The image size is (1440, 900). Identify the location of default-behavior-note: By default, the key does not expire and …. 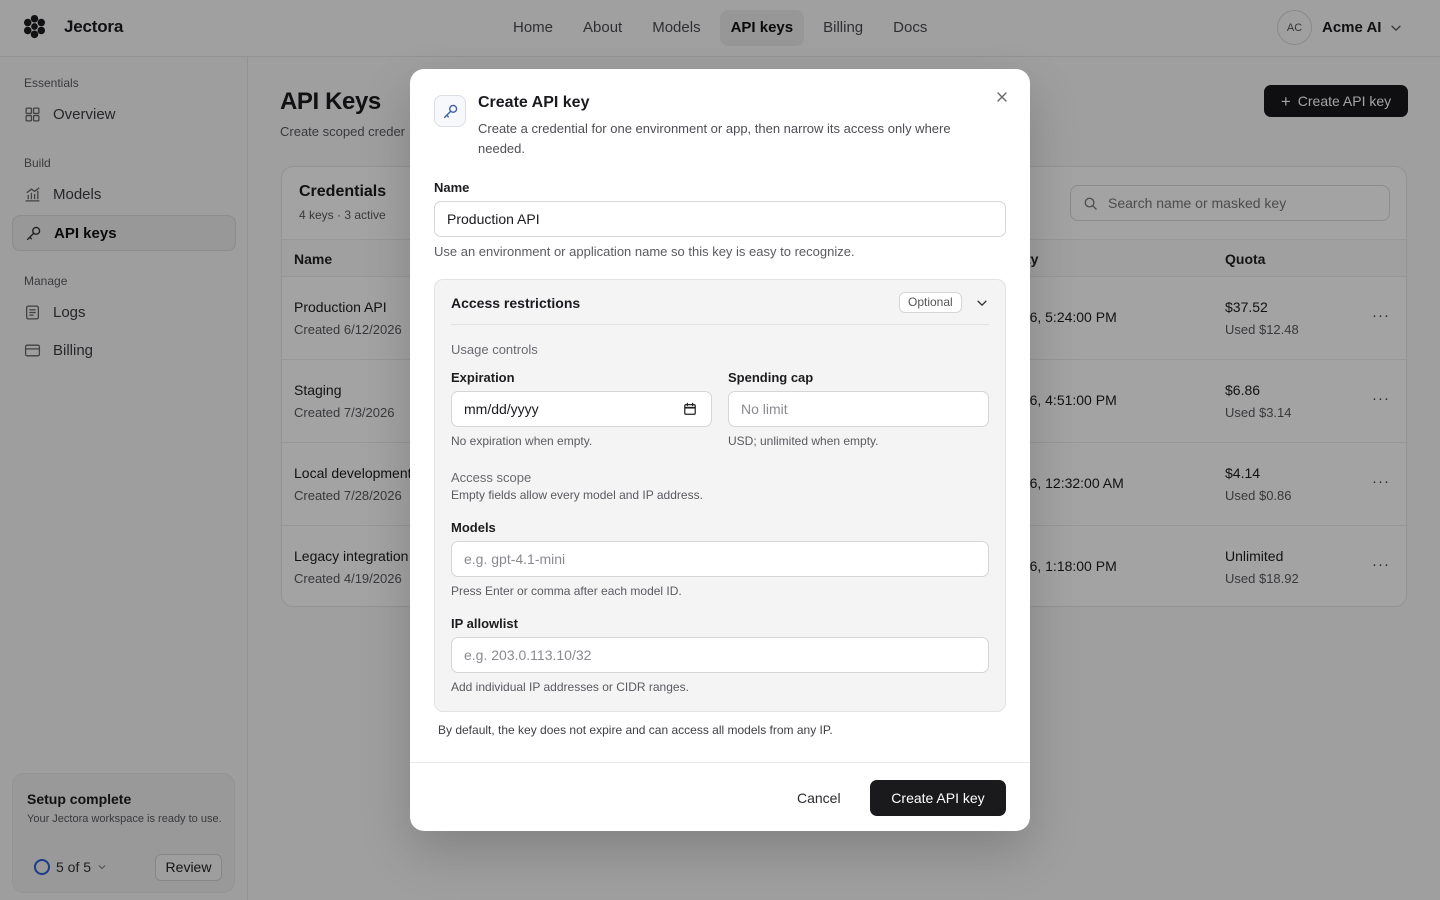
(635, 730).